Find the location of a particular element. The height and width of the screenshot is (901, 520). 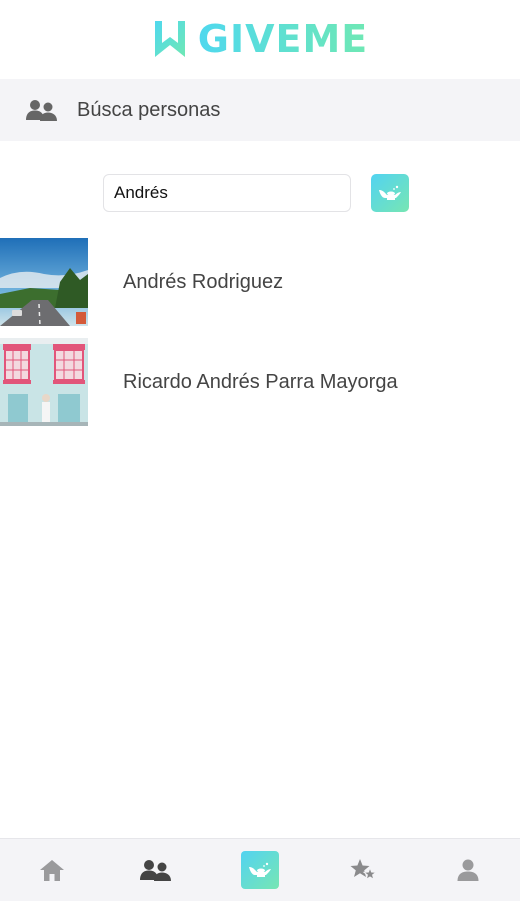

section-header: Búsca personas is located at coordinates (260, 110).